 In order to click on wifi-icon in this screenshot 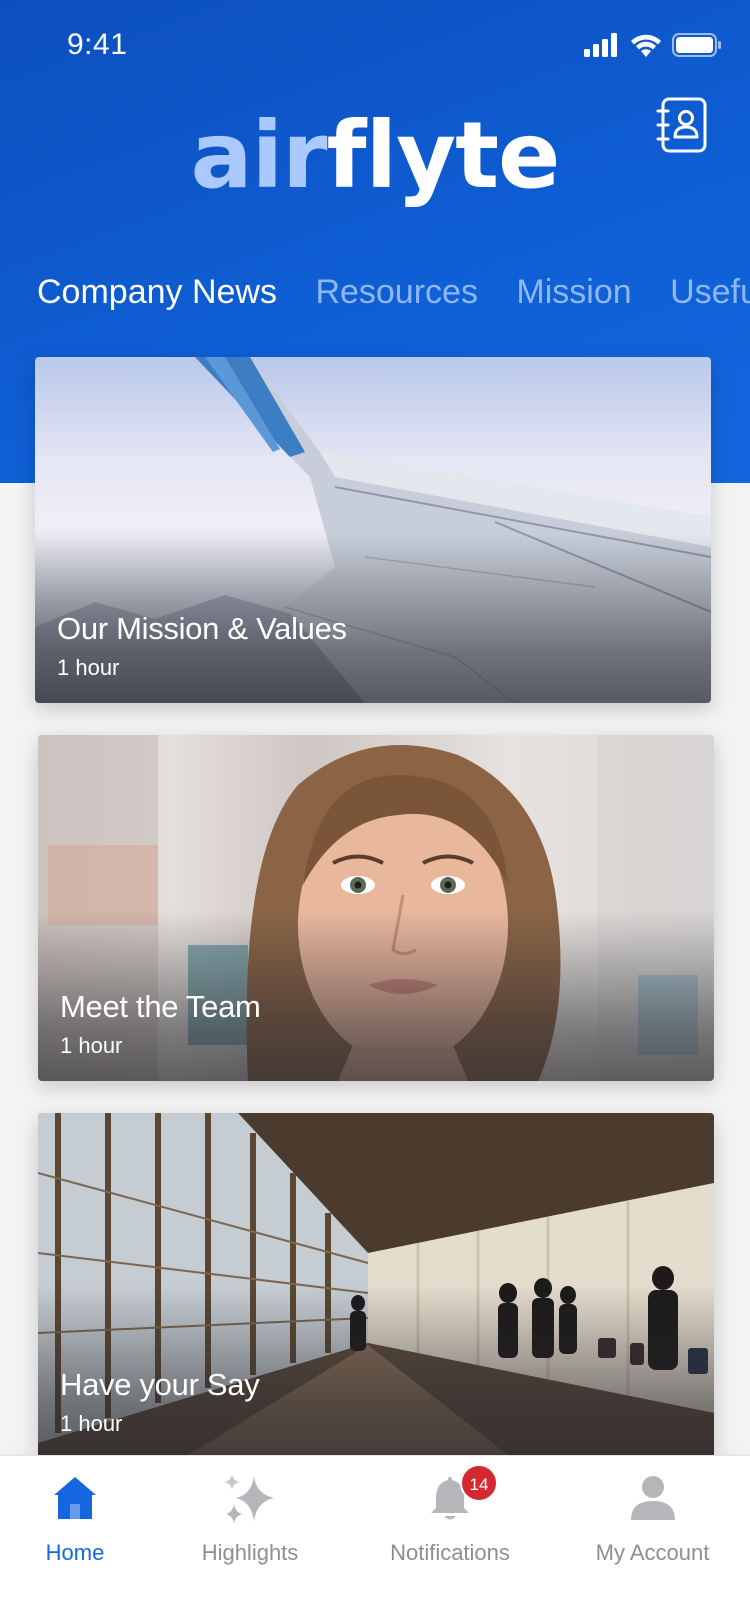, I will do `click(646, 45)`.